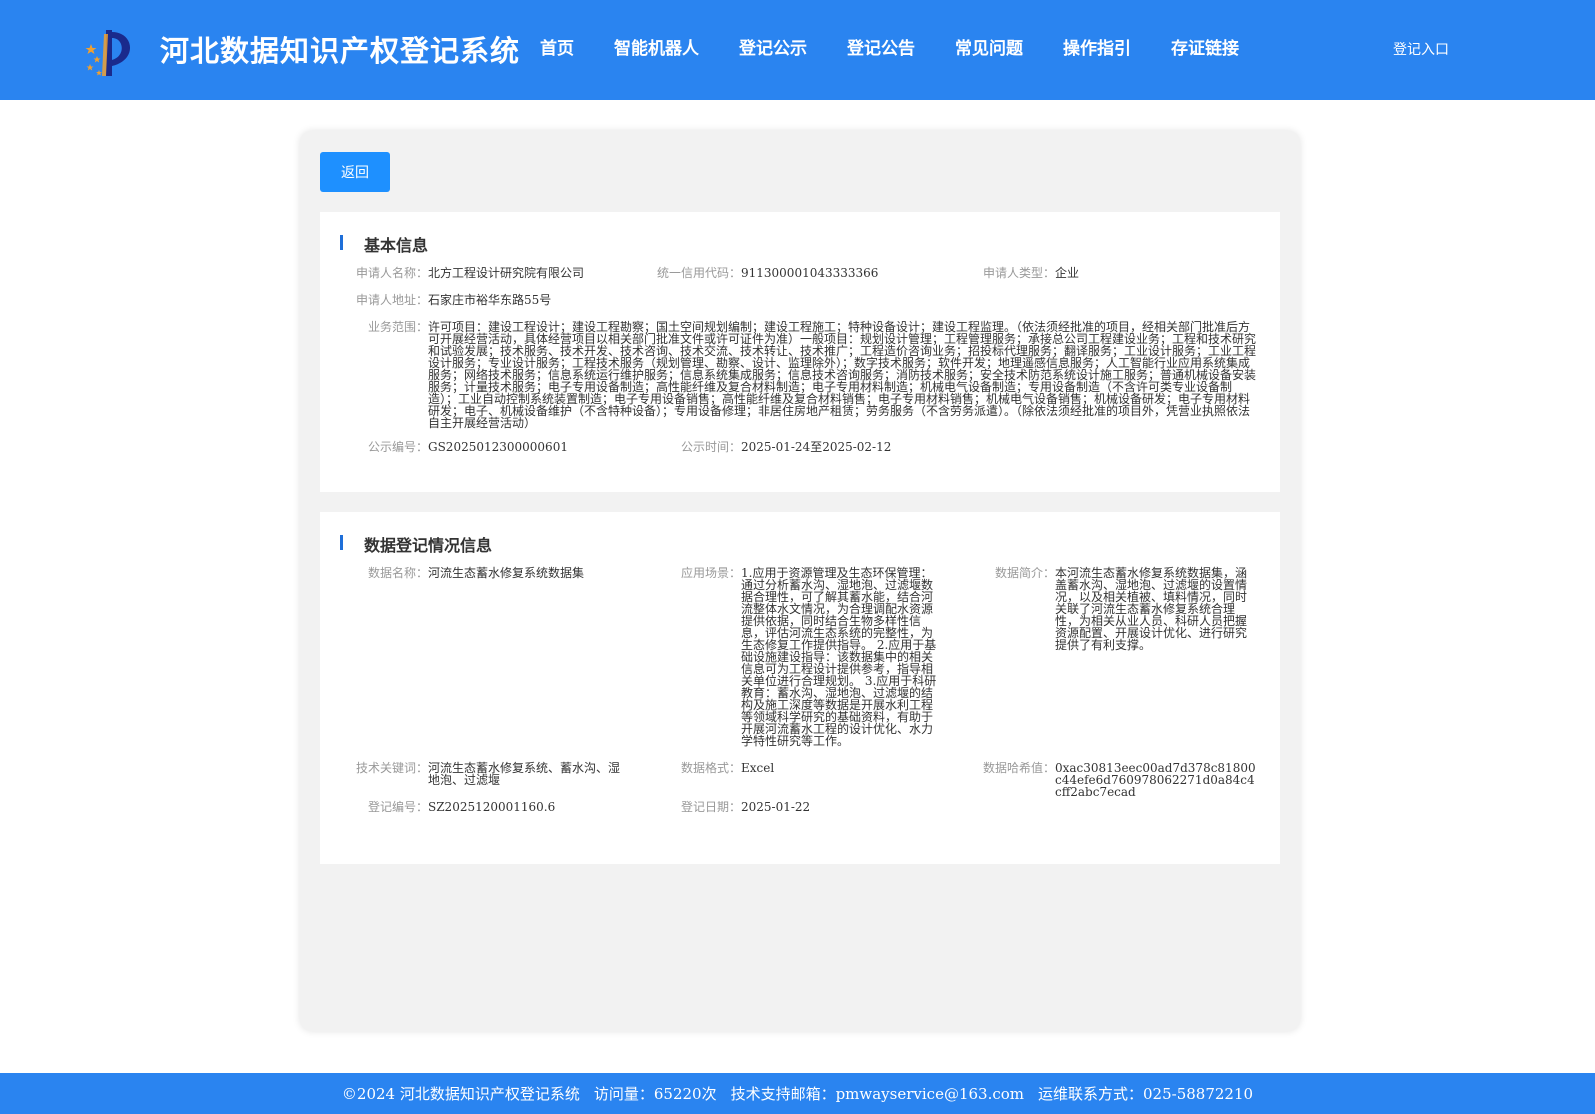 This screenshot has width=1595, height=1114. Describe the element at coordinates (1421, 49) in the screenshot. I see `login-link: 登记入口` at that location.